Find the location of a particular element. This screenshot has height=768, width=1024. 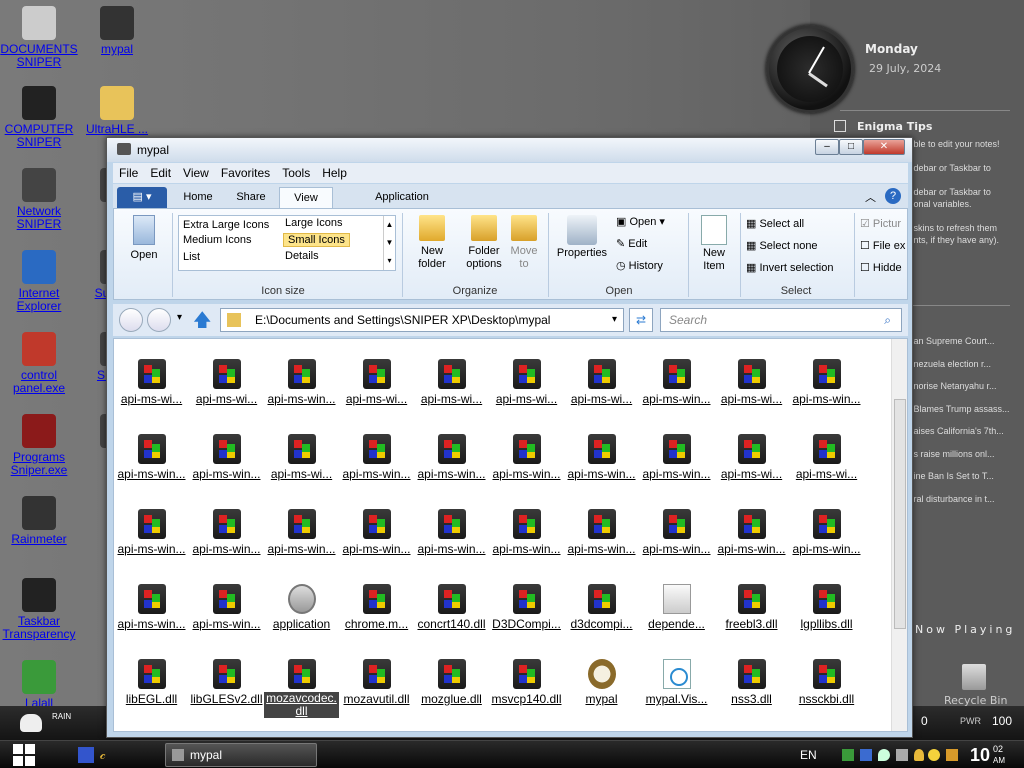

minimize-button: ‒ is located at coordinates (827, 147).